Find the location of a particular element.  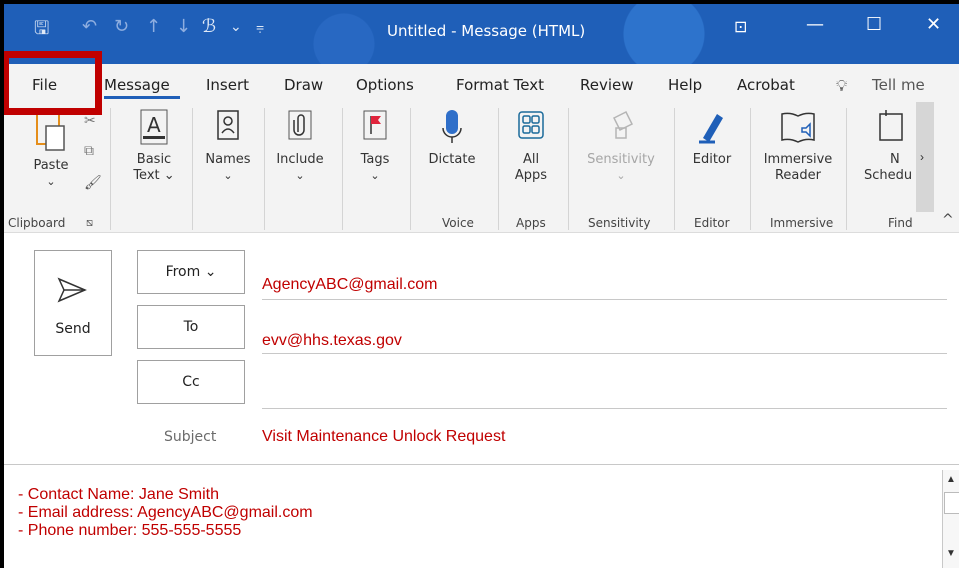

tab-insert: Insert is located at coordinates (227, 85).